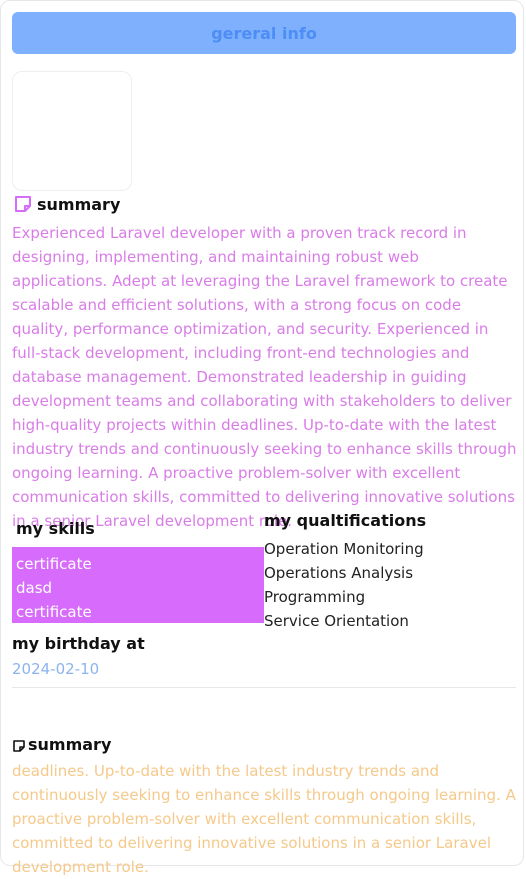 The height and width of the screenshot is (879, 526). Describe the element at coordinates (78, 643) in the screenshot. I see `birthday-title: my birthday at` at that location.